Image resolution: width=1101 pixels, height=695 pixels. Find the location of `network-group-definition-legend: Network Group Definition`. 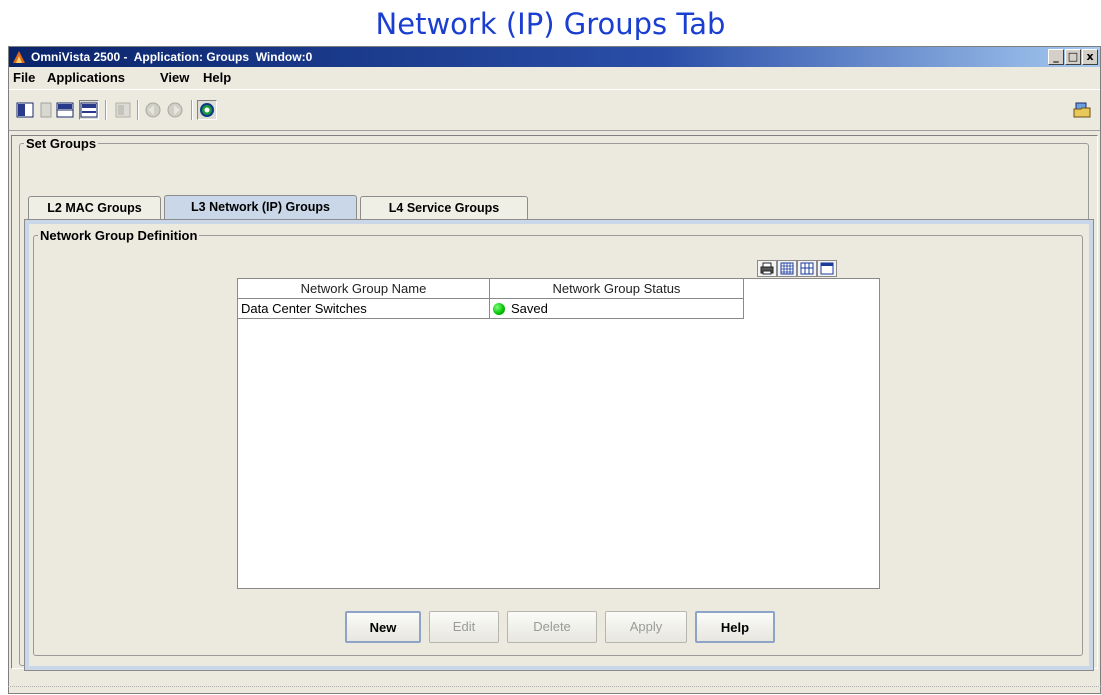

network-group-definition-legend: Network Group Definition is located at coordinates (119, 235).